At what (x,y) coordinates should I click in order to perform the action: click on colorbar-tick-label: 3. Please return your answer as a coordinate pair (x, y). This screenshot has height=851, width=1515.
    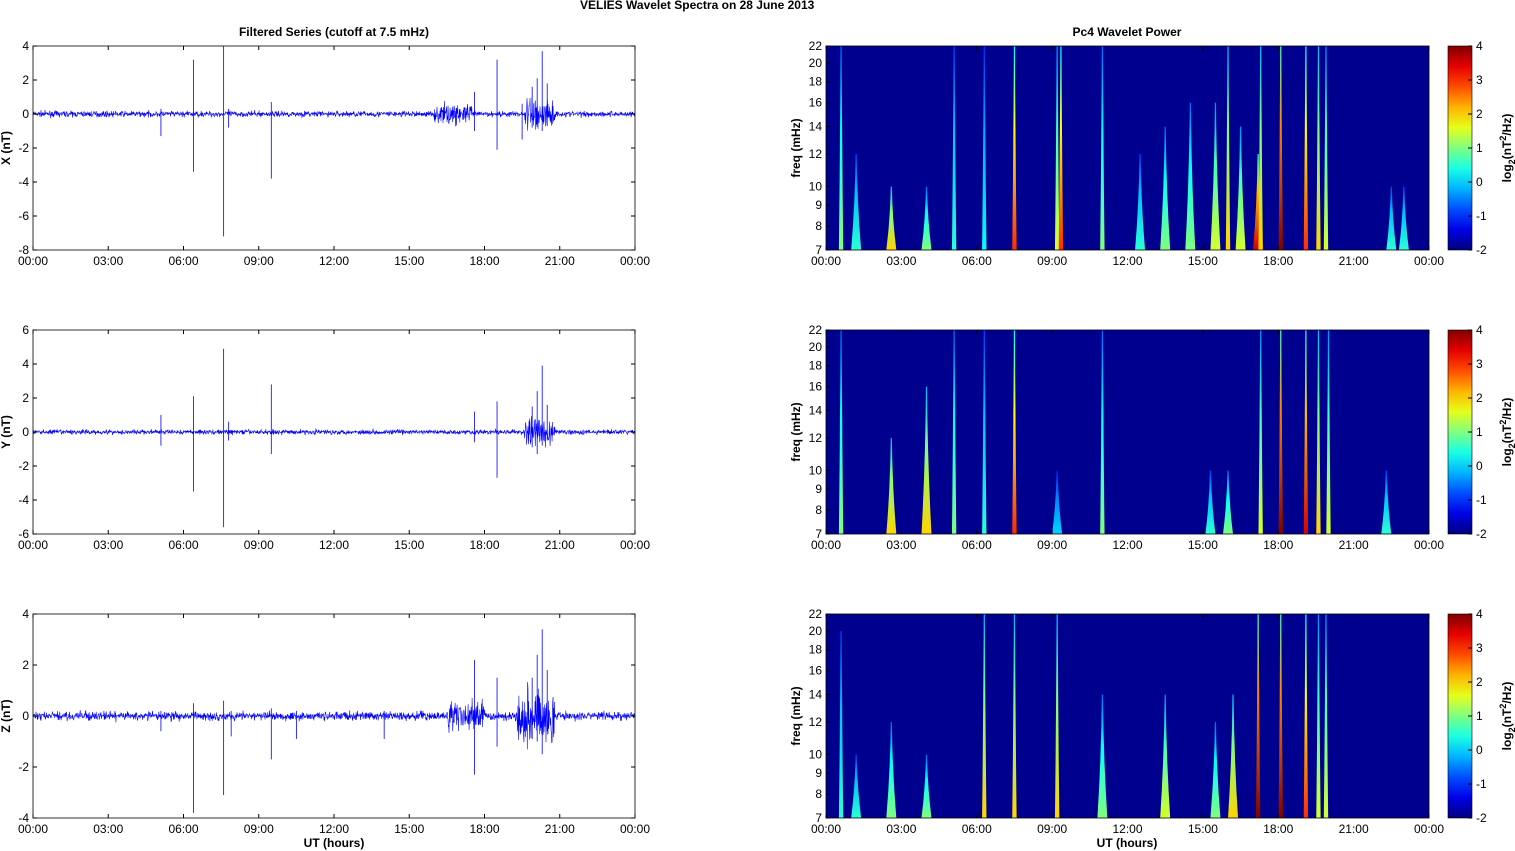
    Looking at the image, I should click on (1479, 80).